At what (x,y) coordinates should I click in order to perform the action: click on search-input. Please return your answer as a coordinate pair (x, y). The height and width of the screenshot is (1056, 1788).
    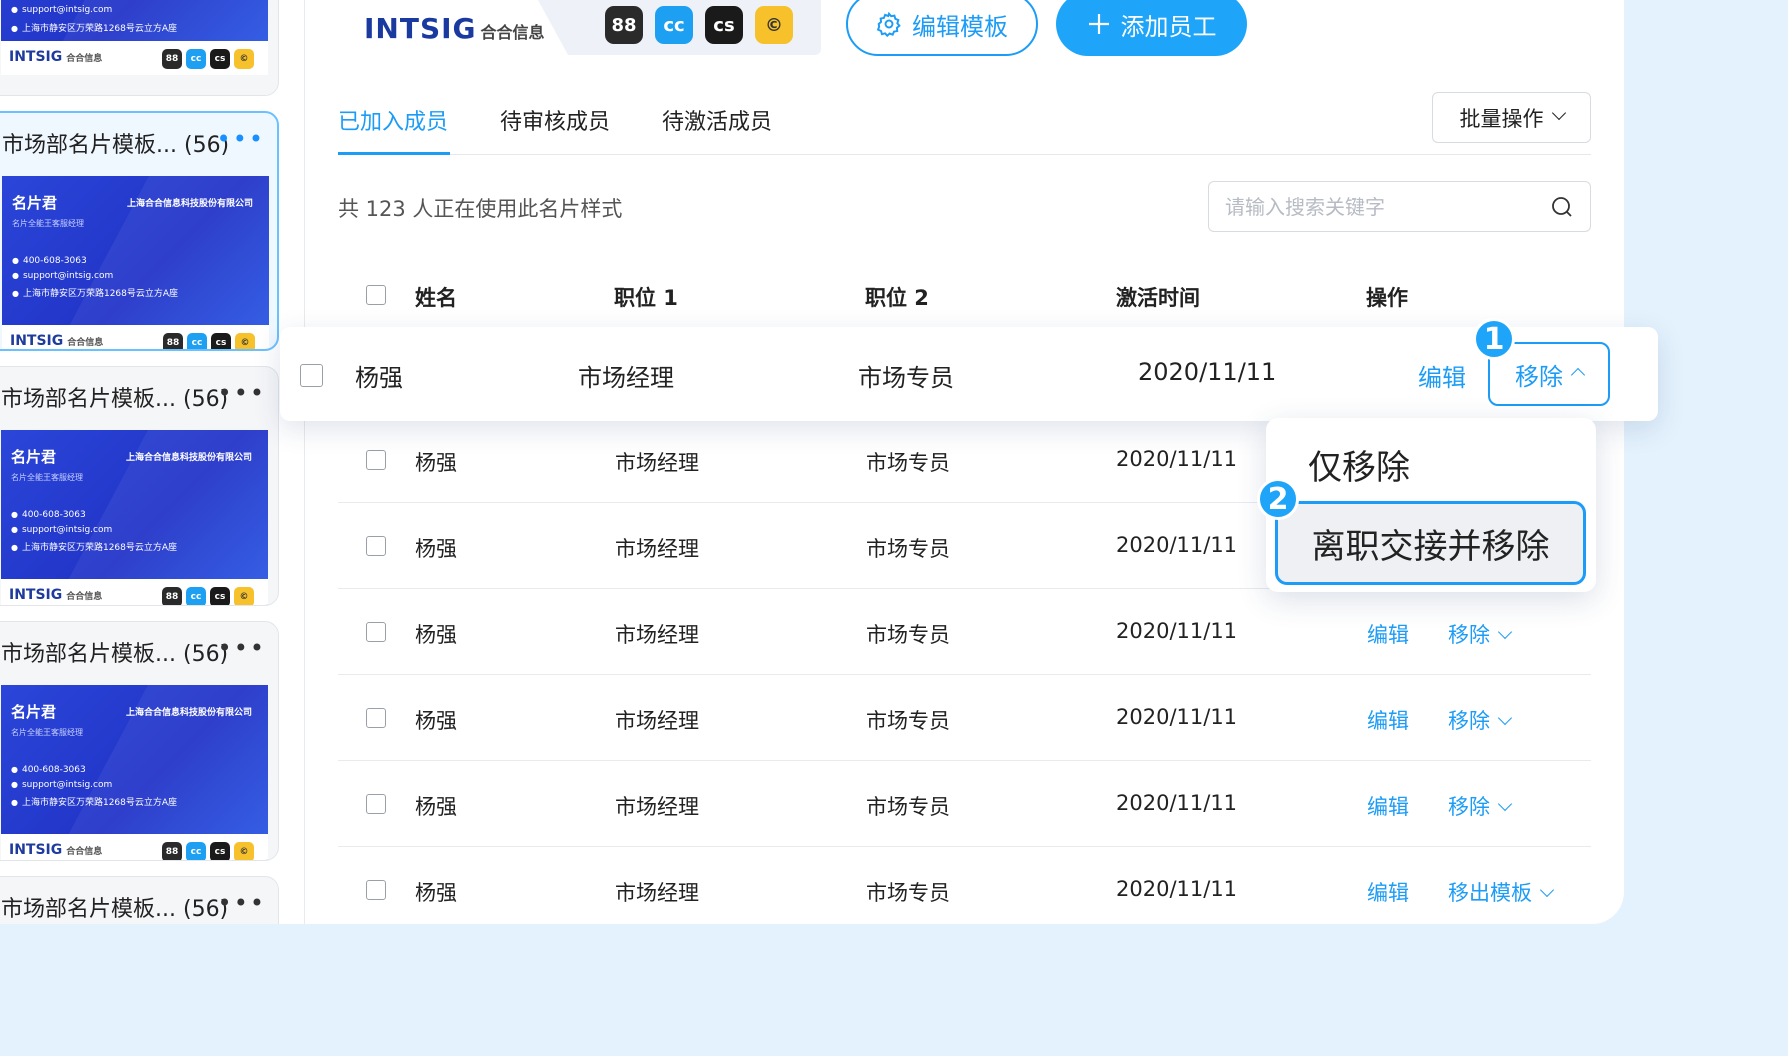
    Looking at the image, I should click on (1387, 206).